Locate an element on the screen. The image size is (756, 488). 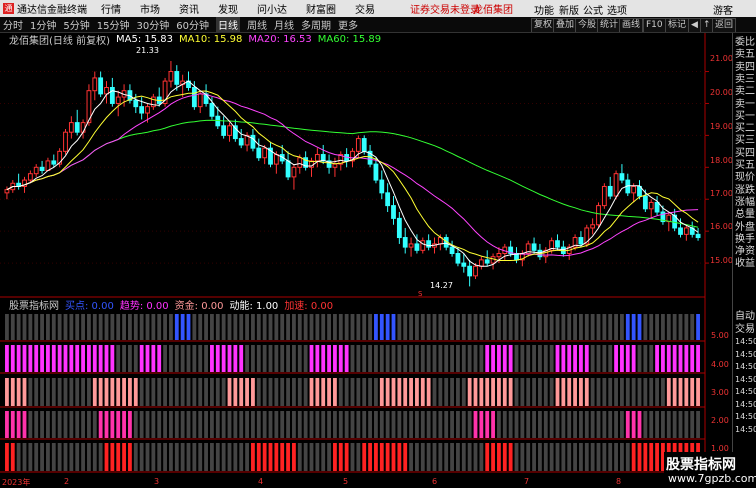
period-monthly: 月线 is located at coordinates (284, 24).